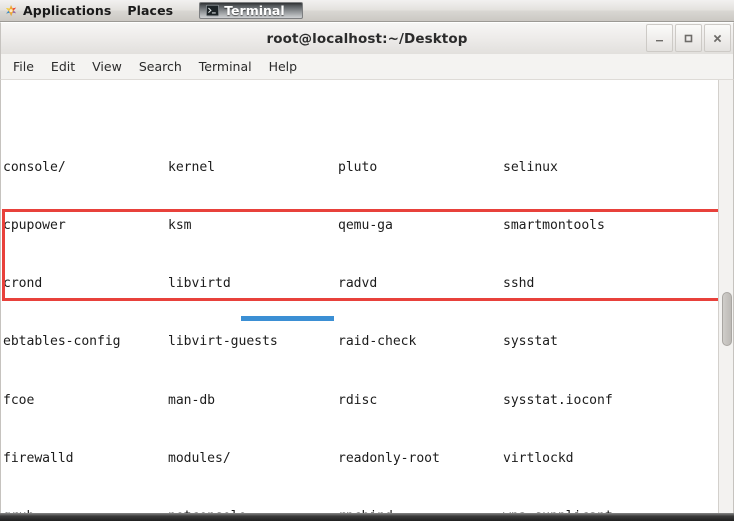 The width and height of the screenshot is (734, 521). Describe the element at coordinates (225, 66) in the screenshot. I see `menu-terminal: Terminal` at that location.